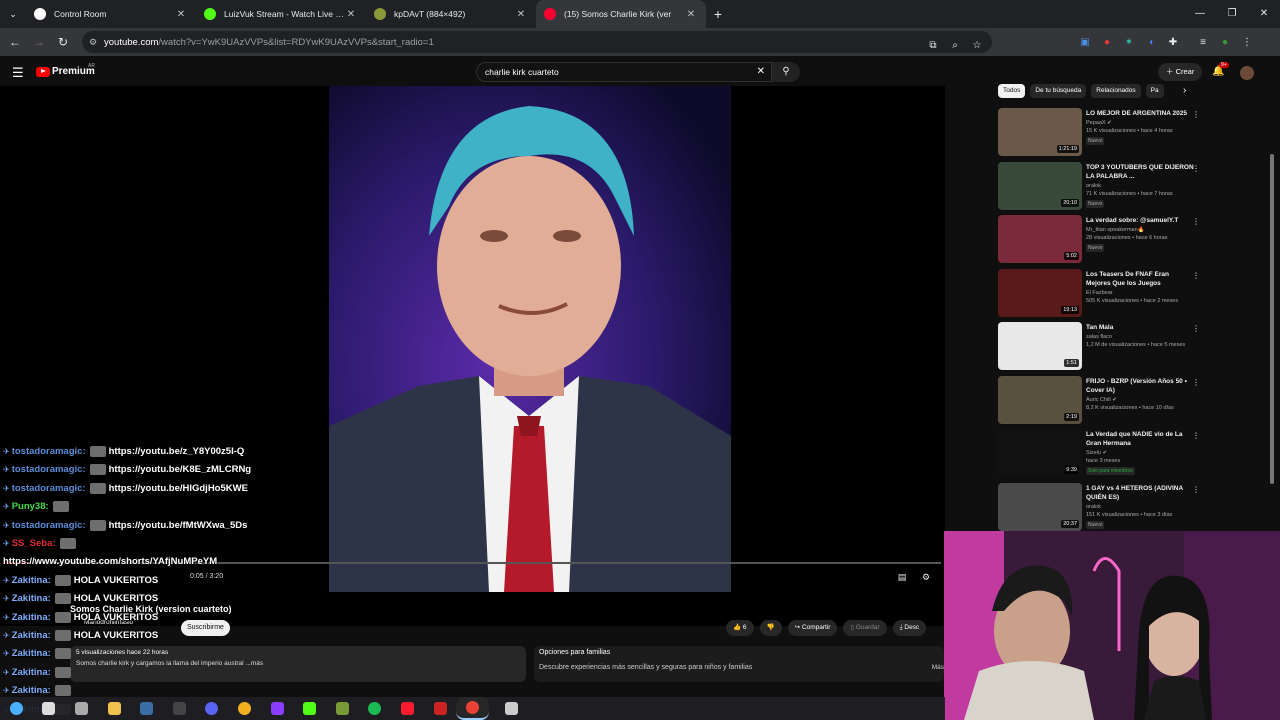  What do you see at coordinates (81, 708) in the screenshot?
I see `task-view-icon` at bounding box center [81, 708].